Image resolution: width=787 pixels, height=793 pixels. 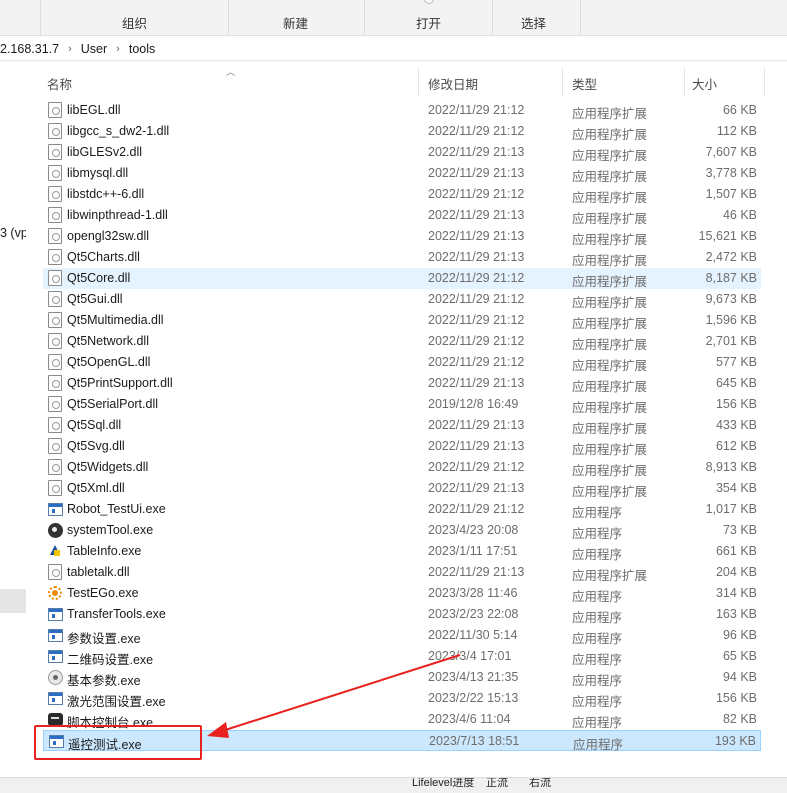 I want to click on file-row: 二维码设置.exe 2023/3/4 17:01 应用程序 65 KB, so click(x=402, y=656).